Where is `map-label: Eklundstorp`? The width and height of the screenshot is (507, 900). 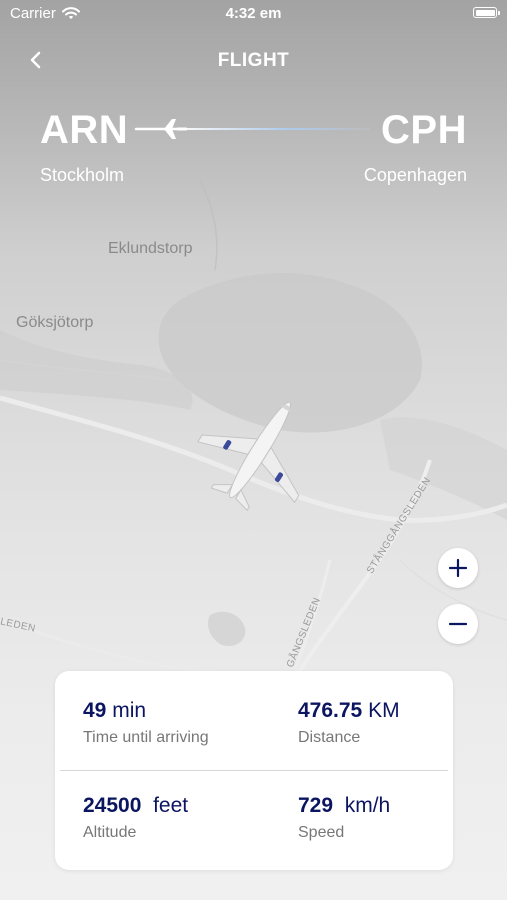 map-label: Eklundstorp is located at coordinates (150, 248).